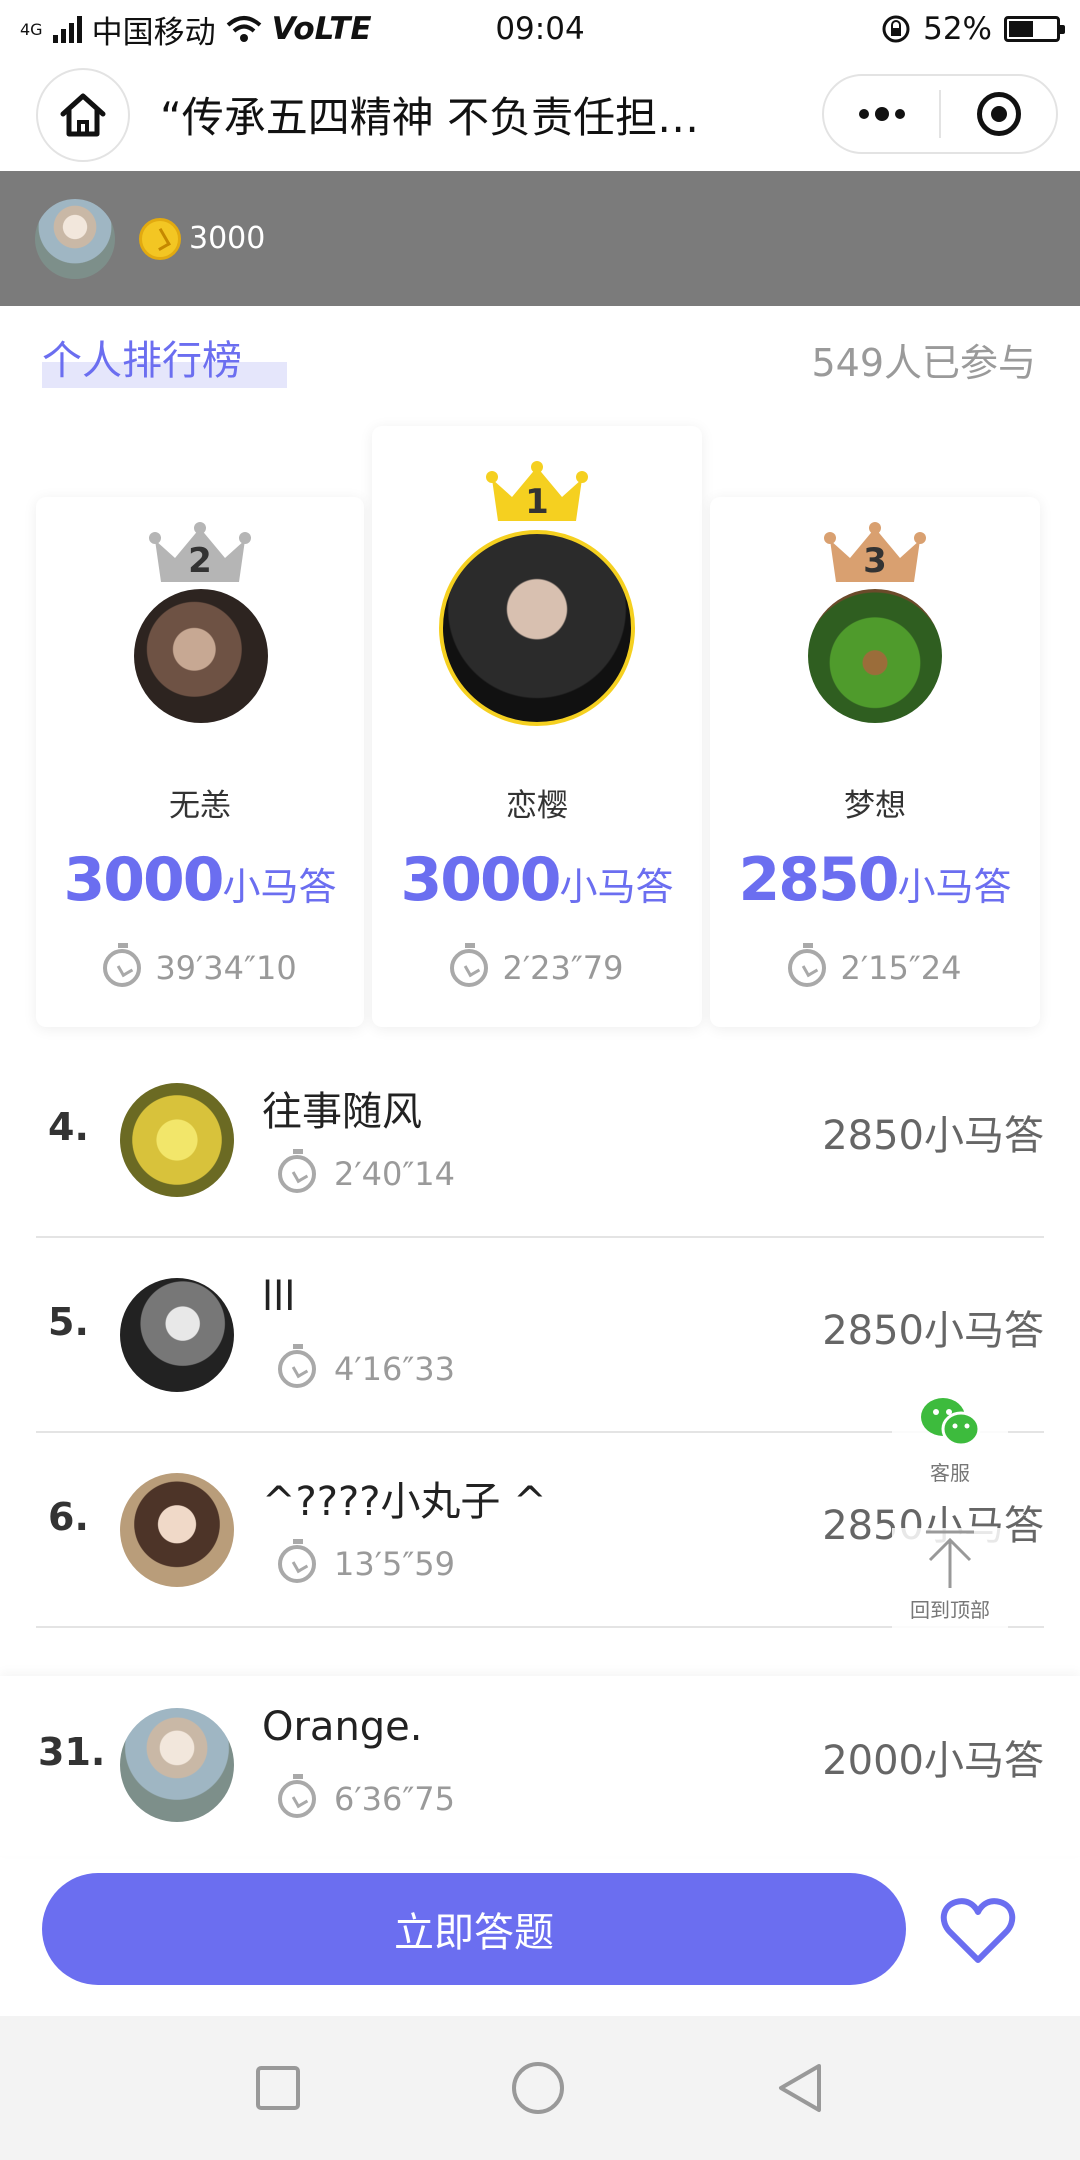 The width and height of the screenshot is (1080, 2160). Describe the element at coordinates (321, 29) in the screenshot. I see `volte-label: VoLTE` at that location.